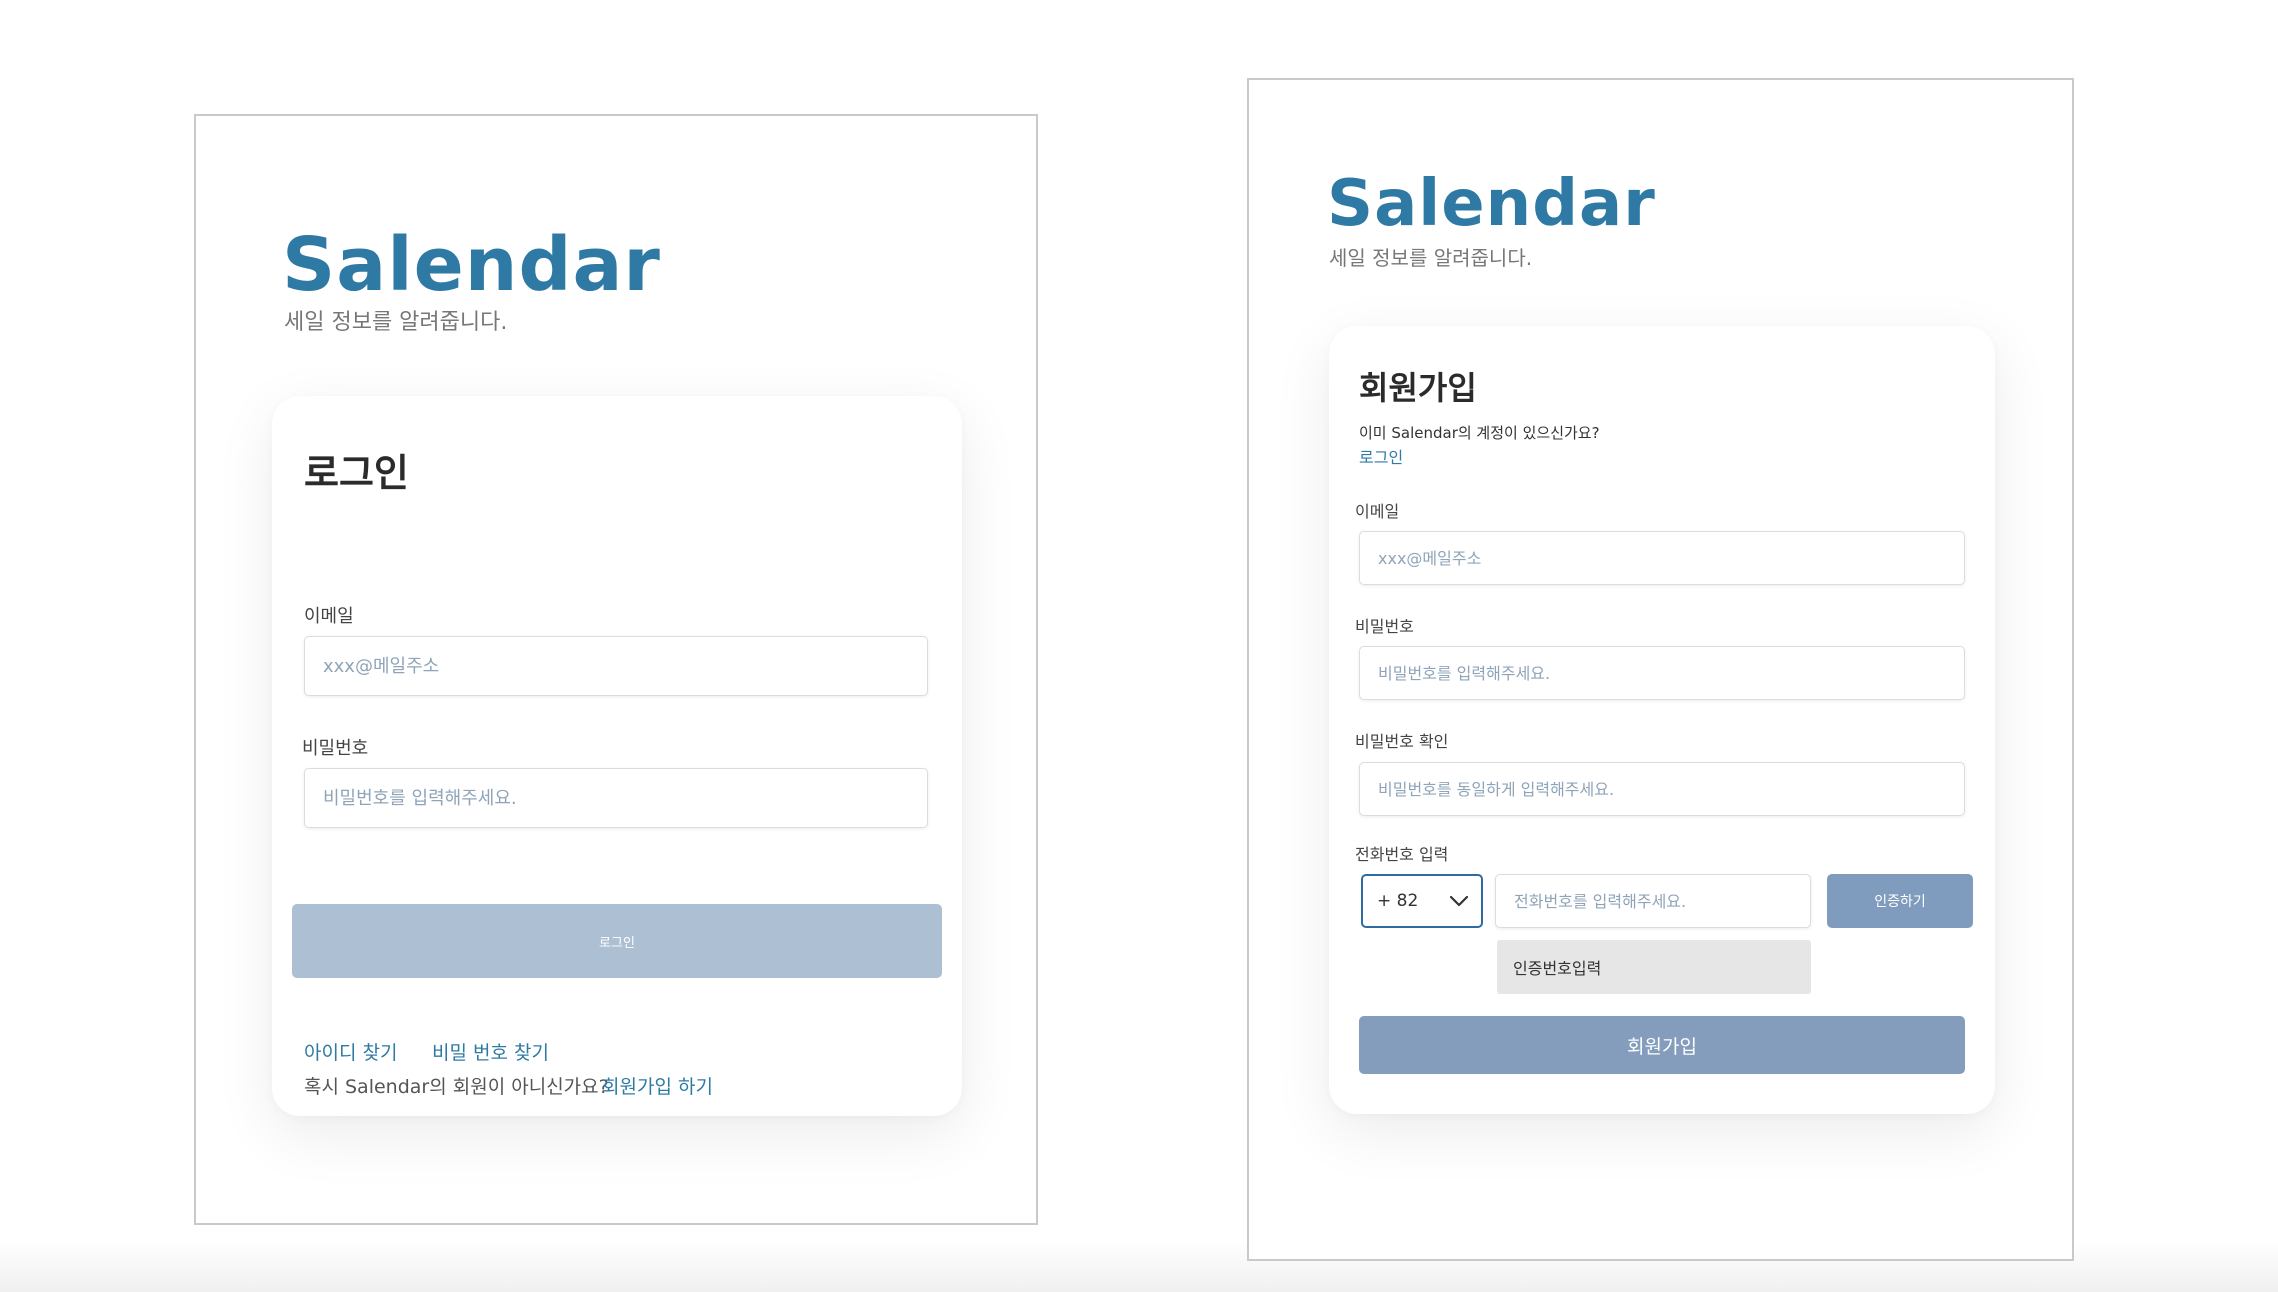  What do you see at coordinates (350, 1053) in the screenshot?
I see `find-id-link: 아이디 찾기` at bounding box center [350, 1053].